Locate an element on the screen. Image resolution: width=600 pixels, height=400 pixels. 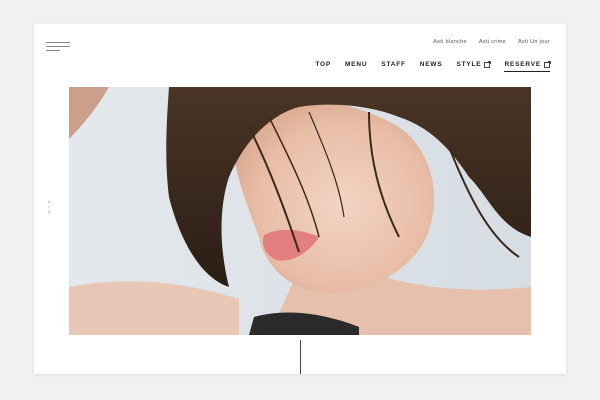
nav-item-staff: STAFF is located at coordinates (393, 64).